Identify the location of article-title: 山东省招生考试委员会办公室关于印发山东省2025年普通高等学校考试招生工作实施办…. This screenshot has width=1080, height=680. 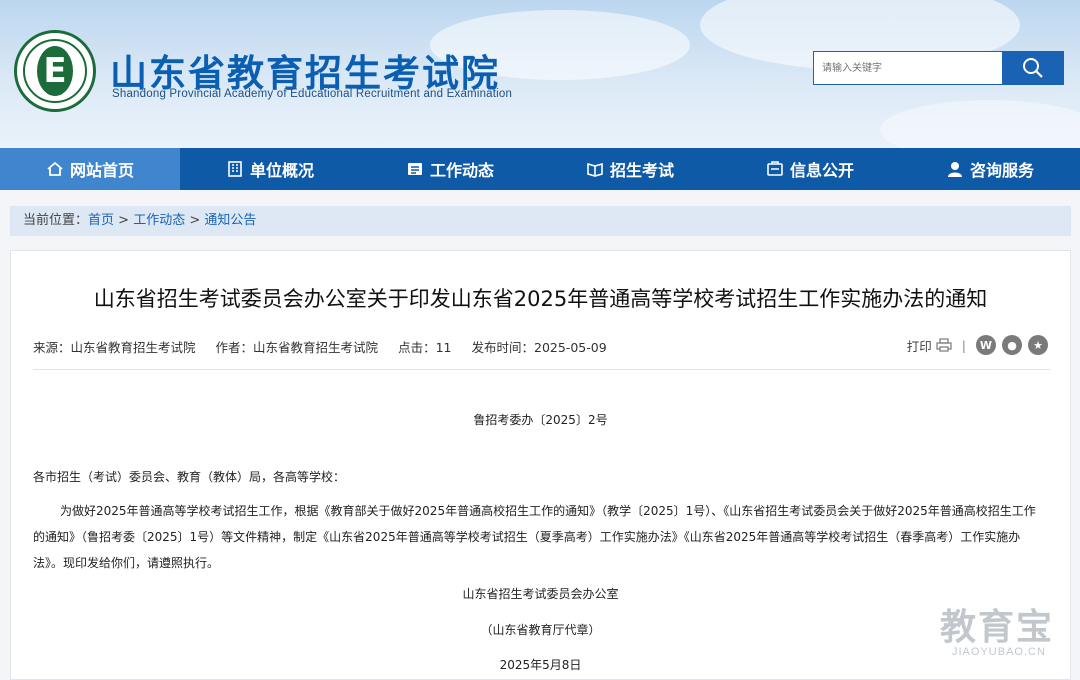
(540, 299).